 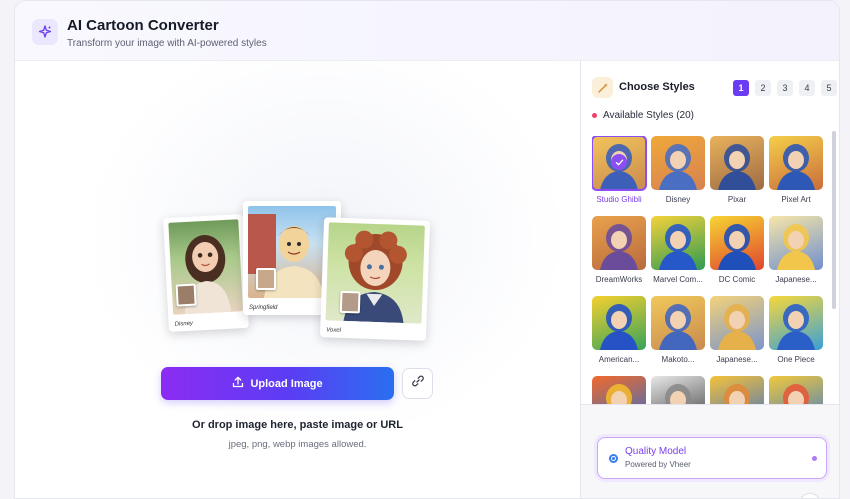 I want to click on style-pagination: 12345, so click(x=785, y=88).